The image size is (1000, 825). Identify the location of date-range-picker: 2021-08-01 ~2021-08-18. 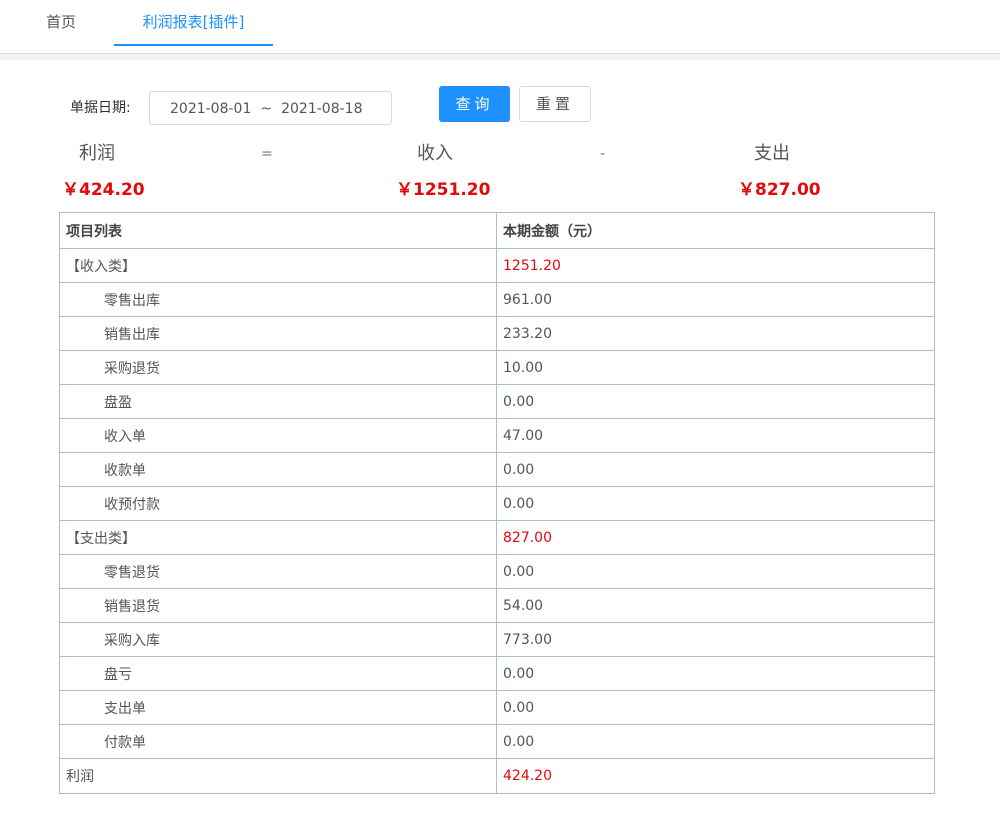
(270, 108).